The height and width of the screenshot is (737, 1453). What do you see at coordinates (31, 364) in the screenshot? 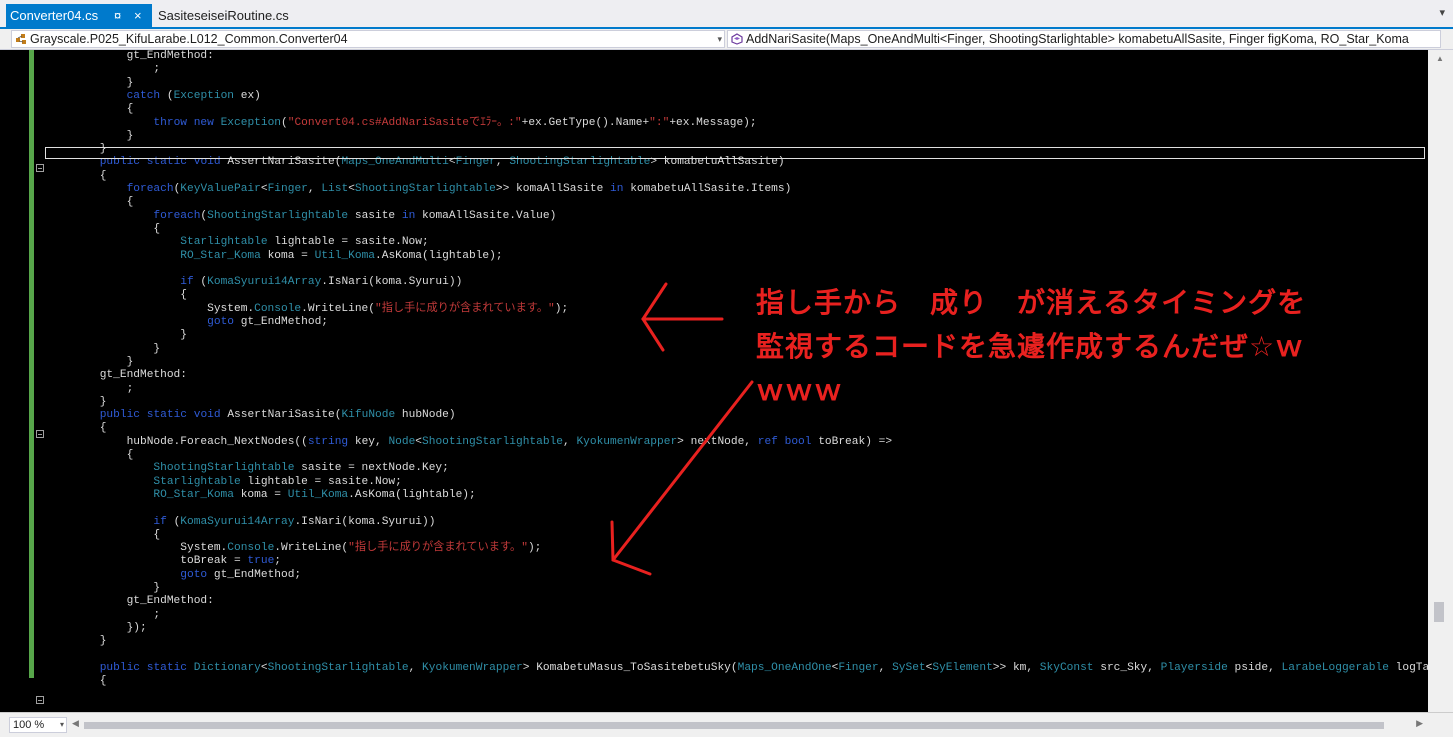
I see `change-marker-bar` at bounding box center [31, 364].